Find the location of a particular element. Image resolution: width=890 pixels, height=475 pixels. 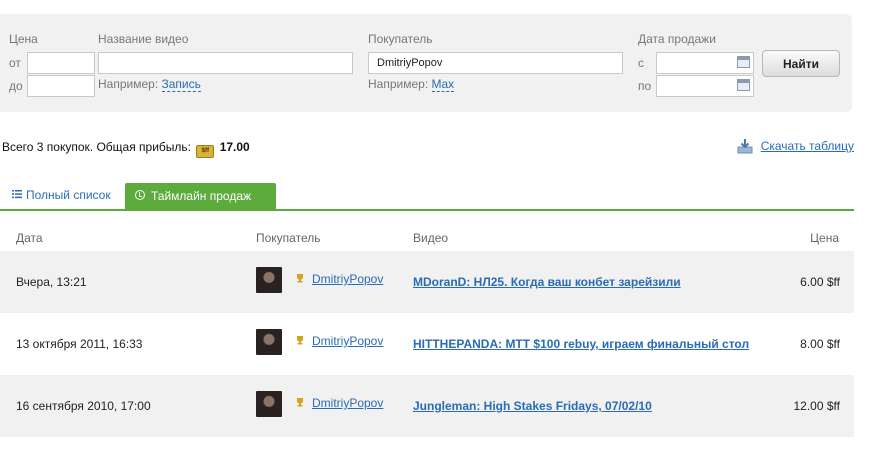

sale-date-to-wrapper is located at coordinates (705, 86).